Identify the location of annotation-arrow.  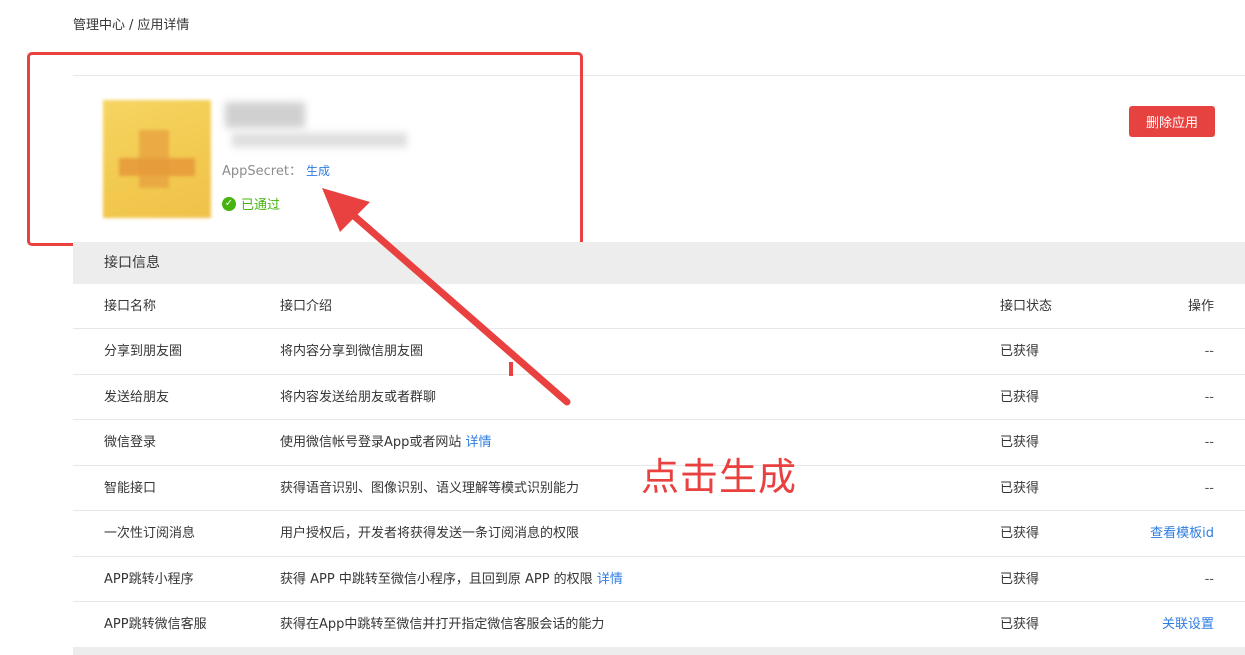
(446, 297).